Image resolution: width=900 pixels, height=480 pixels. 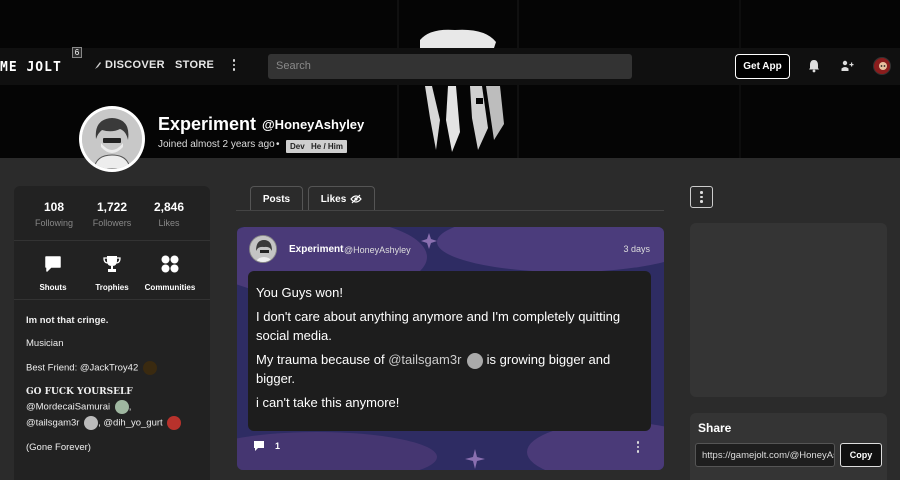 I want to click on bio-line: Musician, so click(x=45, y=343).